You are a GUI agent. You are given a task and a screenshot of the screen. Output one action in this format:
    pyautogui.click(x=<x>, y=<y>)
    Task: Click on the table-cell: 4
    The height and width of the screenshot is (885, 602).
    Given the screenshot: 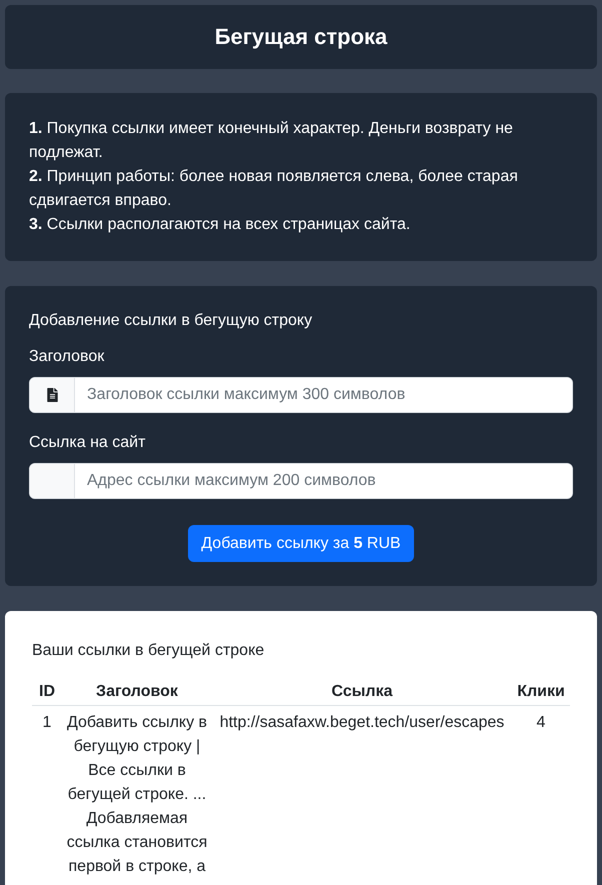 What is the action you would take?
    pyautogui.click(x=541, y=792)
    